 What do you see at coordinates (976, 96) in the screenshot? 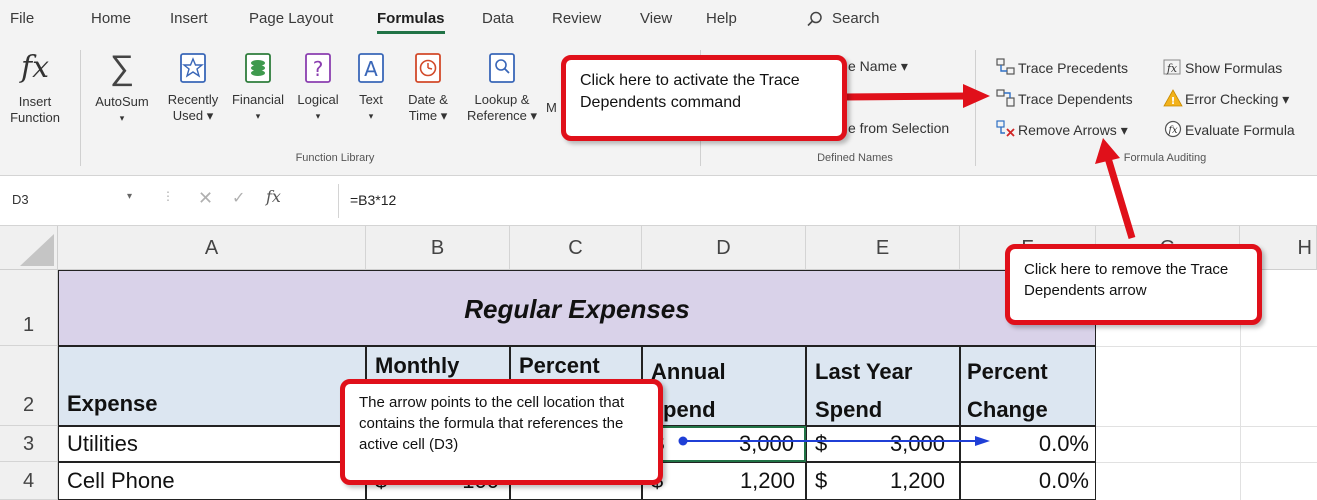
I see `callout-pointer-arrowhead` at bounding box center [976, 96].